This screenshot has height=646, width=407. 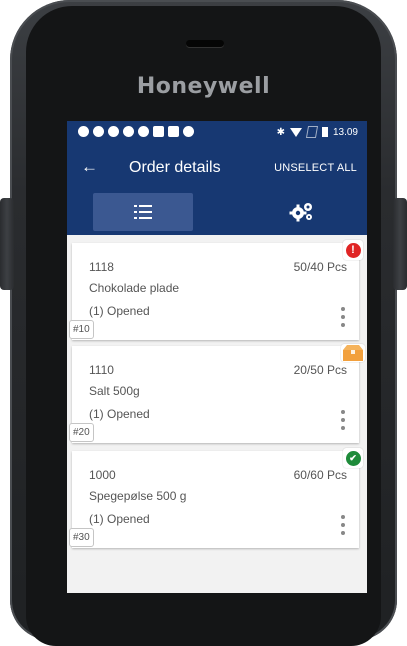 I want to click on clock: 13.09, so click(x=345, y=132).